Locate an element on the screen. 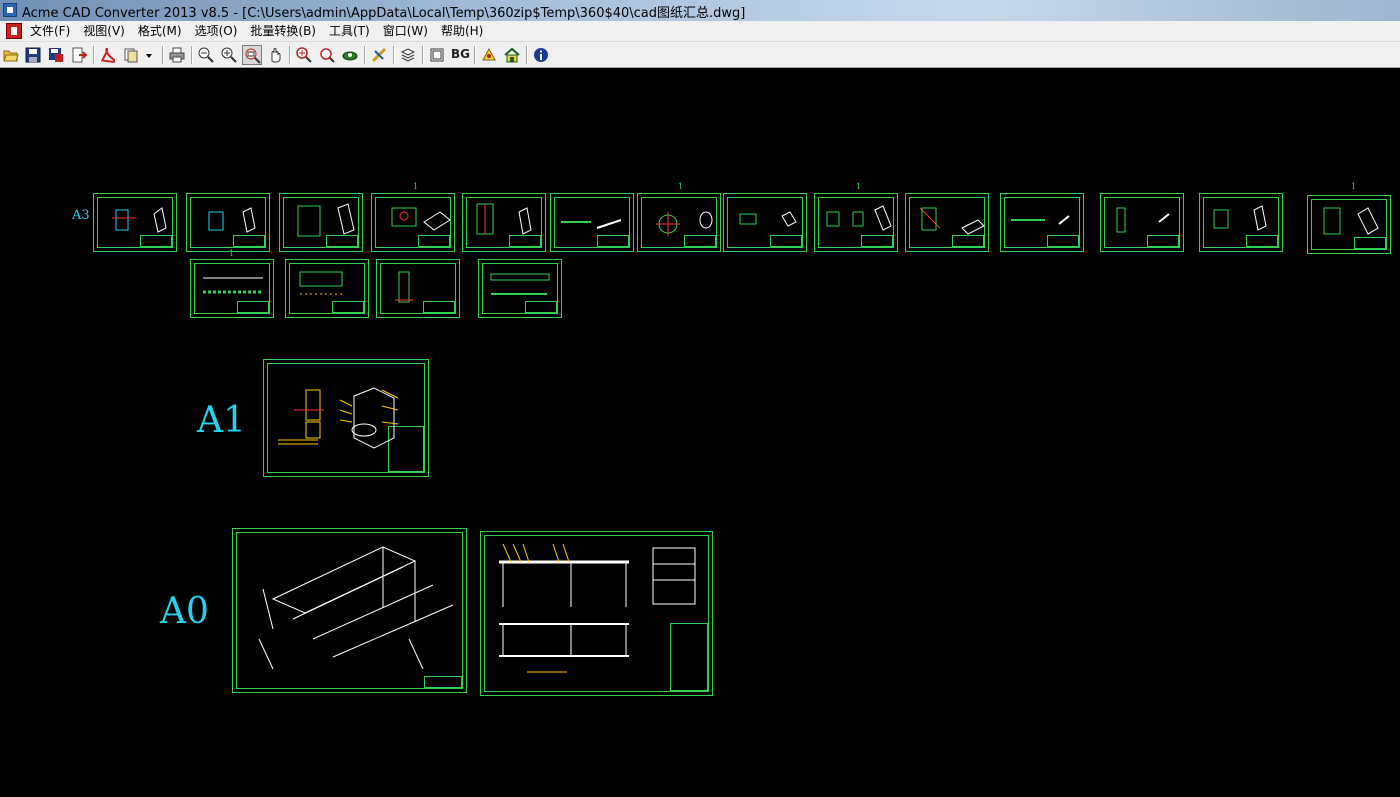  zoom-in-icon is located at coordinates (229, 55).